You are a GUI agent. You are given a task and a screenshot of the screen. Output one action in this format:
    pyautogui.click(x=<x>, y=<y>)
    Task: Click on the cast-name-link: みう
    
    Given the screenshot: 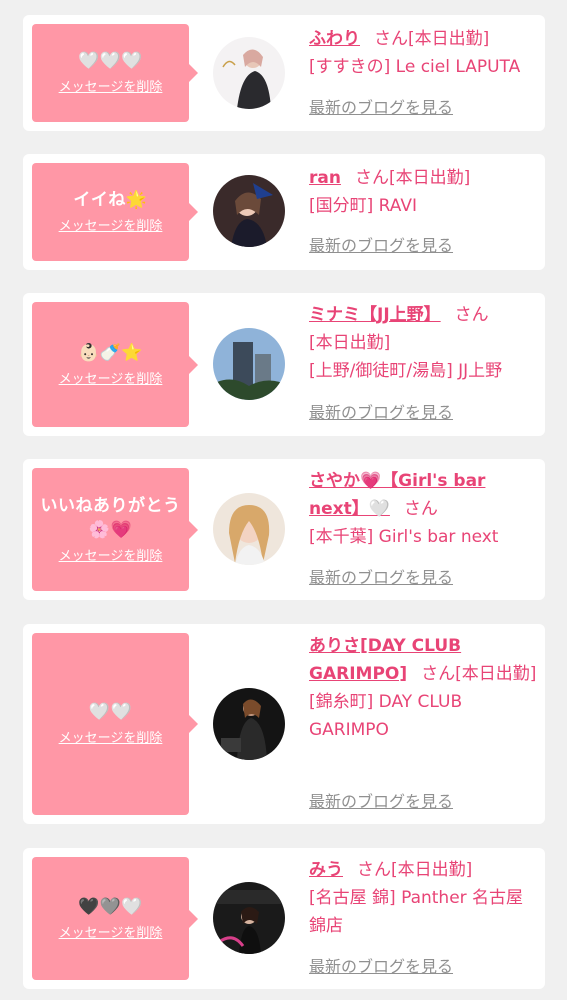 What is the action you would take?
    pyautogui.click(x=326, y=870)
    